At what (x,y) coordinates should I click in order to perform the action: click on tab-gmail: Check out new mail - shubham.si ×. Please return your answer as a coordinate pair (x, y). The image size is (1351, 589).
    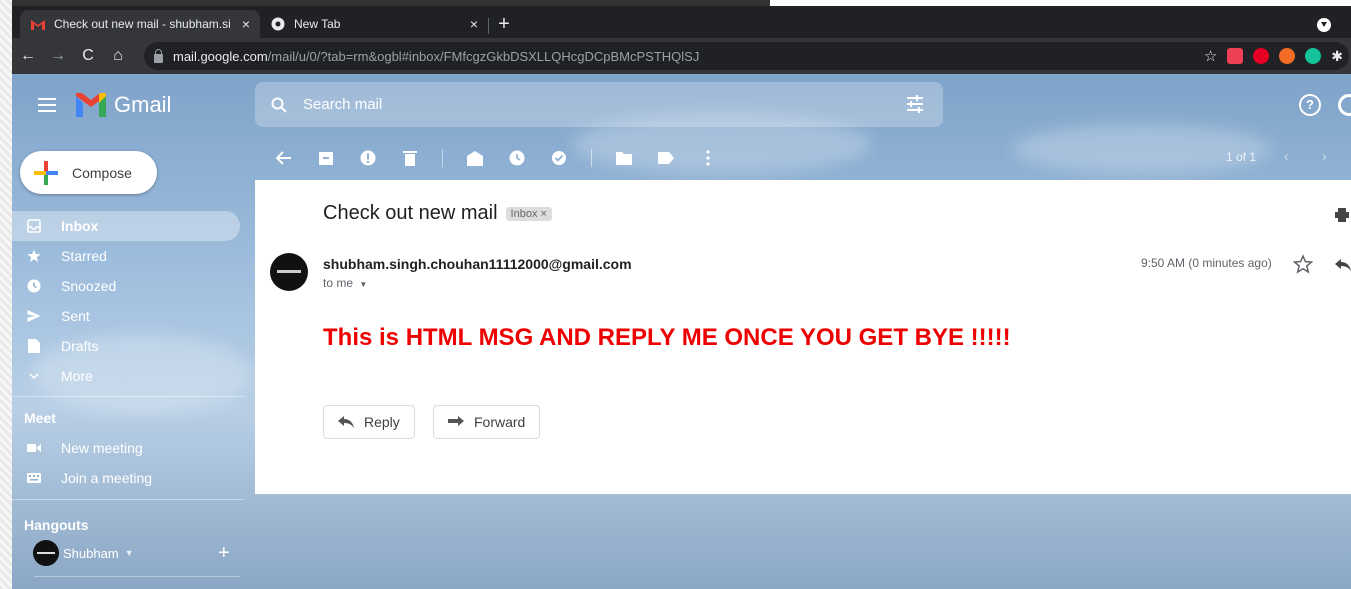
    Looking at the image, I should click on (140, 24).